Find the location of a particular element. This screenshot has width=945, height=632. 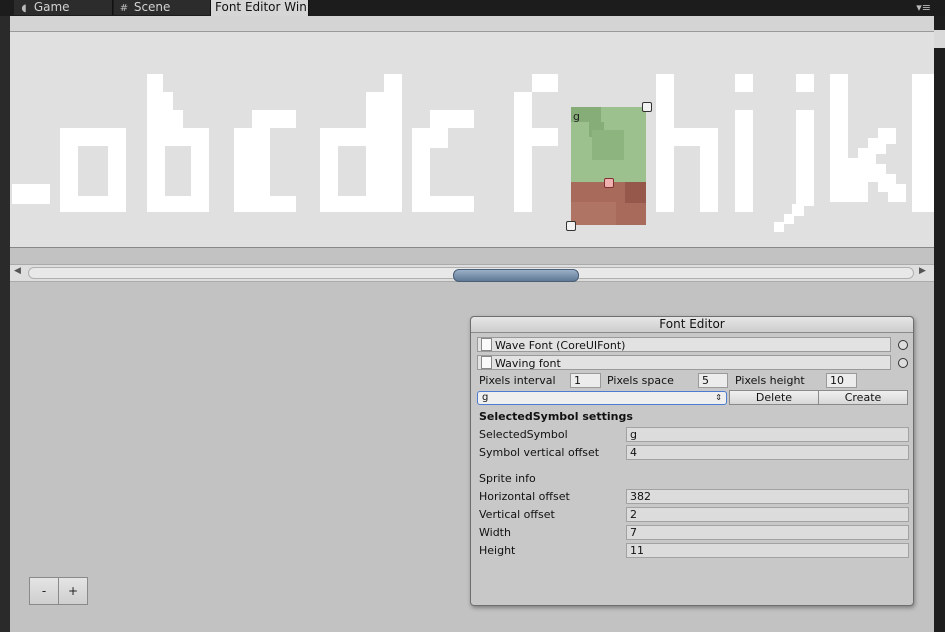

scroll-thumb is located at coordinates (516, 275).